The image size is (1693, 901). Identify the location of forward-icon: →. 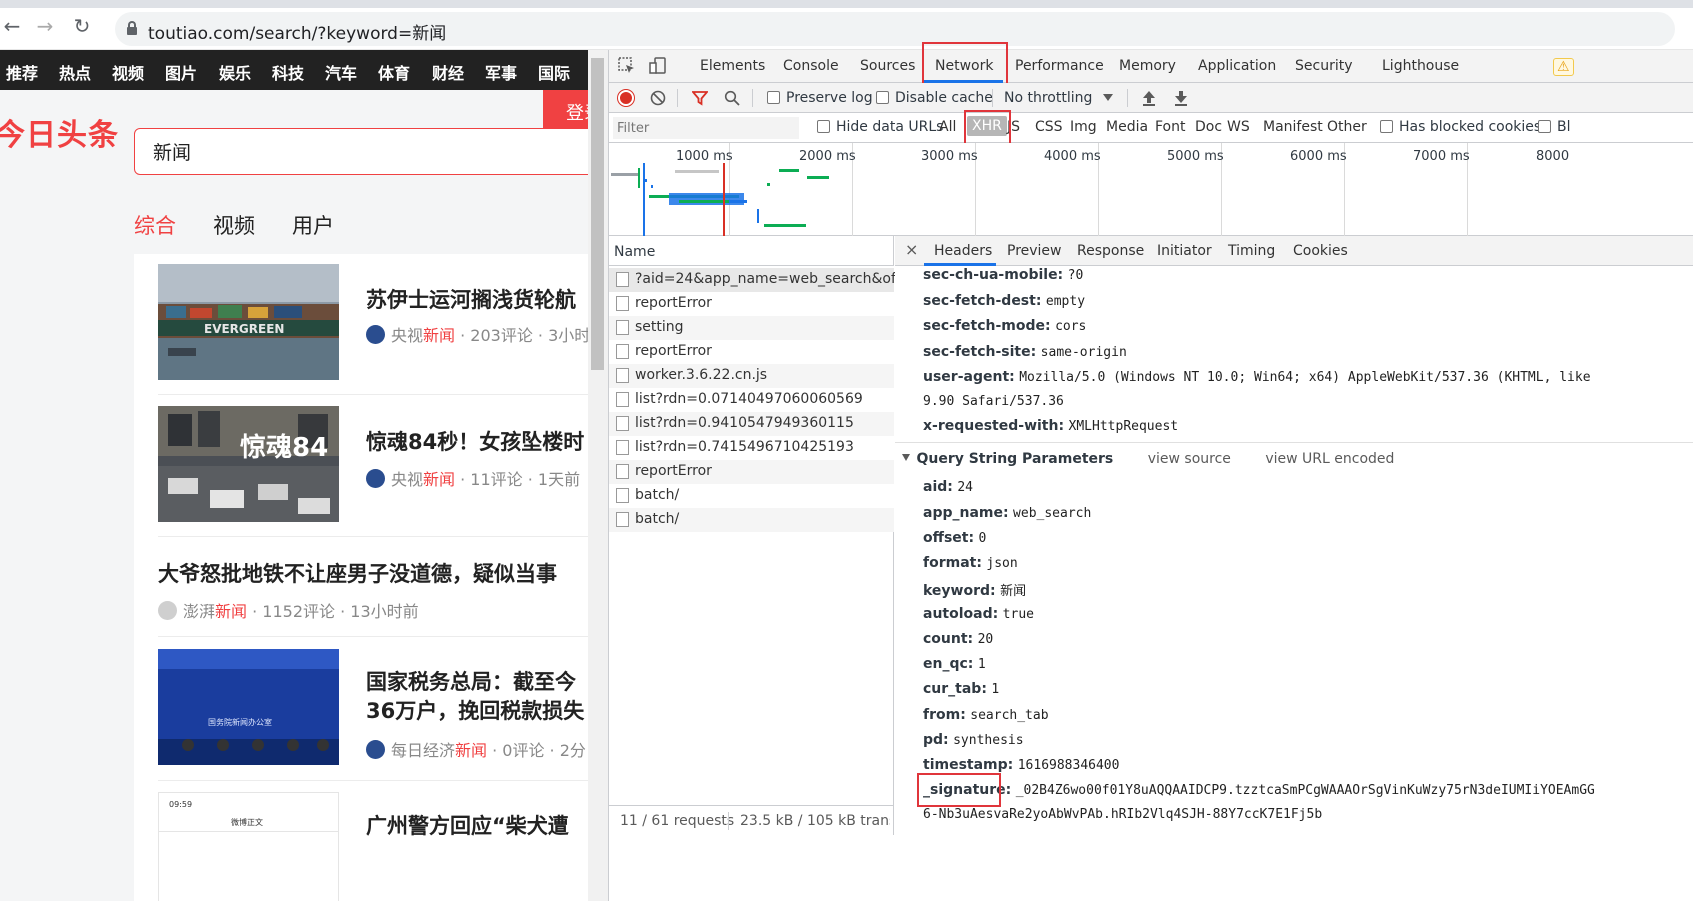
(45, 26).